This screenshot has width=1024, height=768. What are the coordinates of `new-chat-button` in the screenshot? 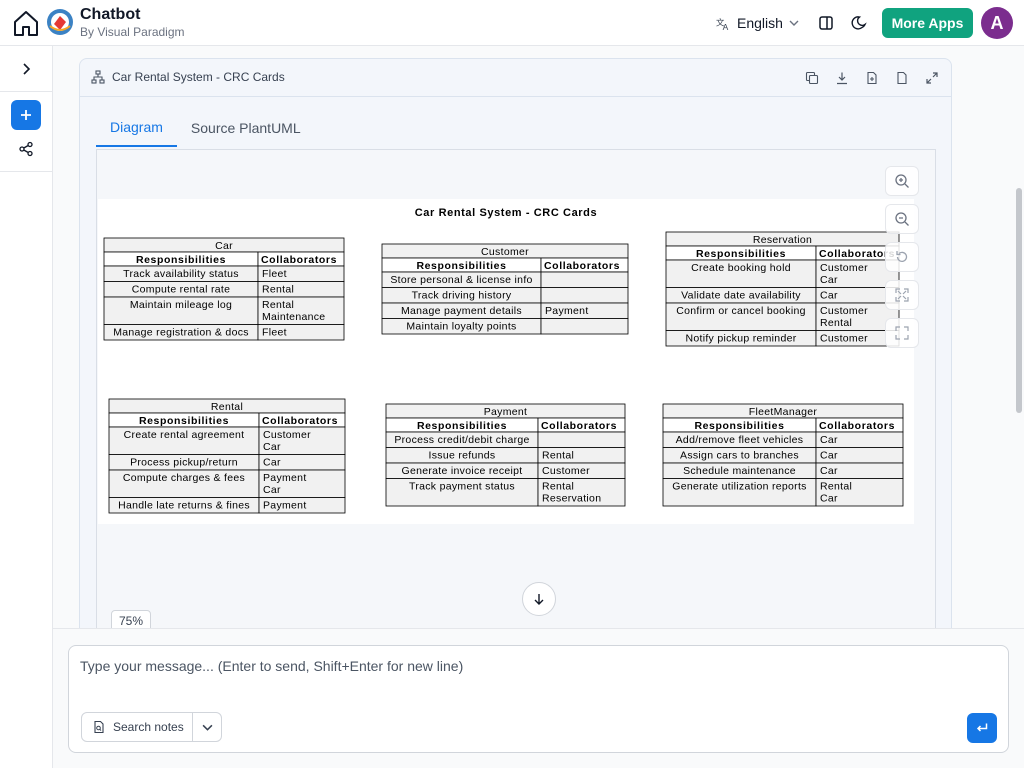 It's located at (26, 115).